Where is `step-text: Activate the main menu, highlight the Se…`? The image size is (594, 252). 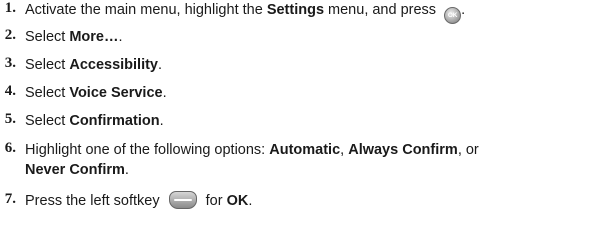
step-text: Activate the main menu, highlight the Se… is located at coordinates (245, 12).